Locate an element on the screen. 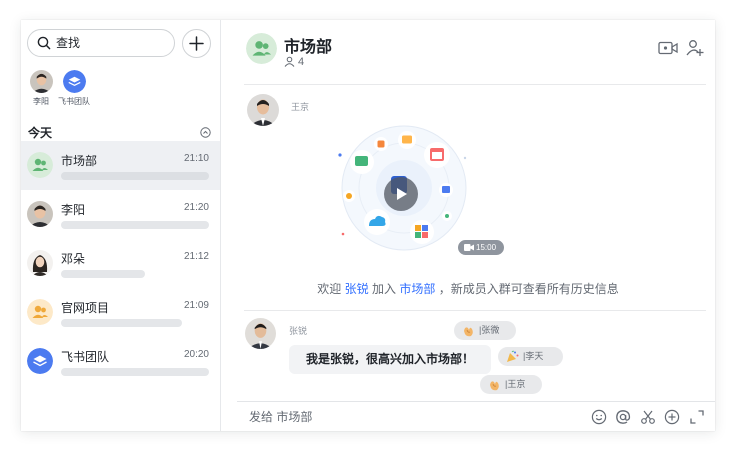  sender-name: 张锐 is located at coordinates (298, 331).